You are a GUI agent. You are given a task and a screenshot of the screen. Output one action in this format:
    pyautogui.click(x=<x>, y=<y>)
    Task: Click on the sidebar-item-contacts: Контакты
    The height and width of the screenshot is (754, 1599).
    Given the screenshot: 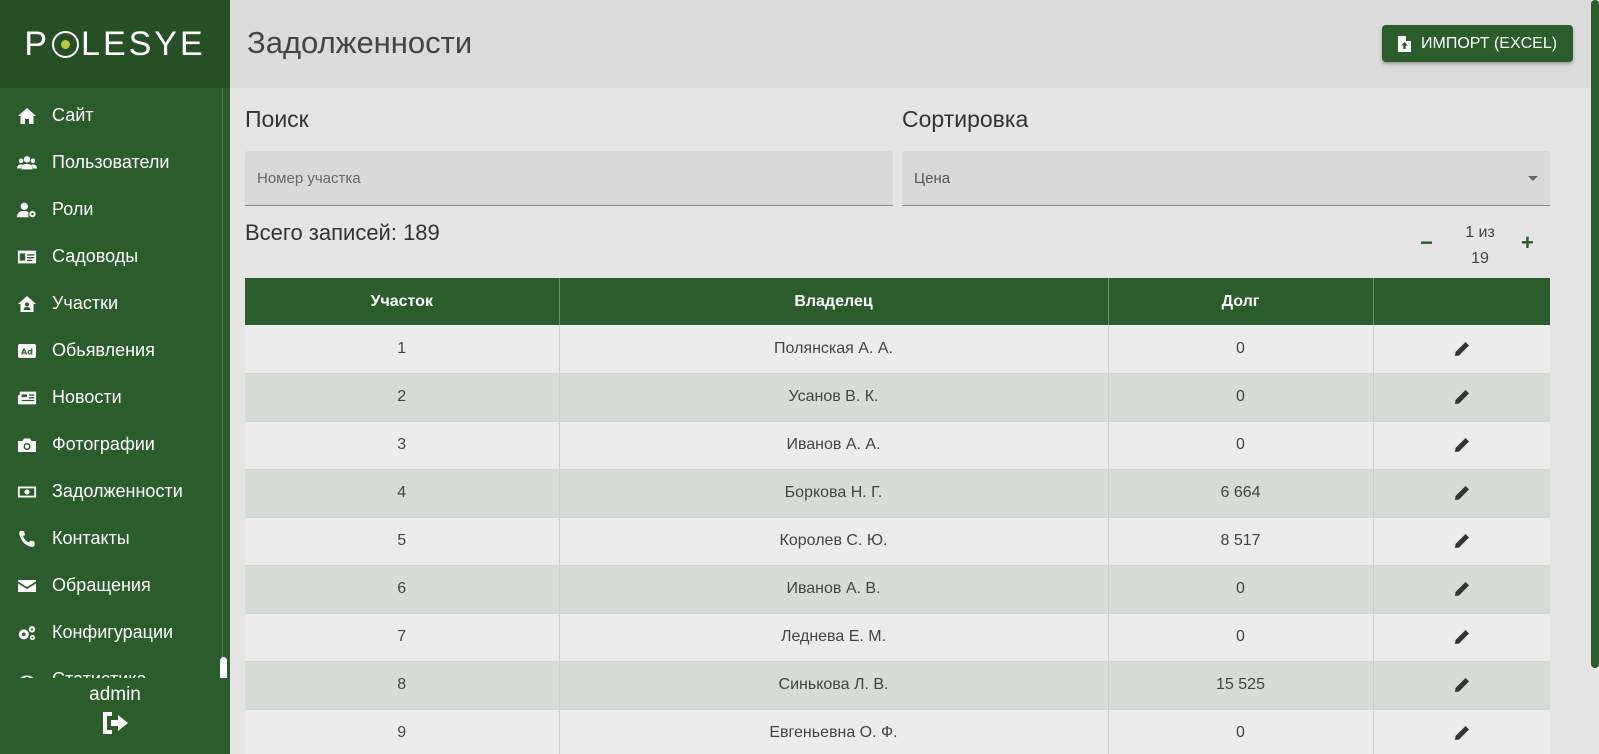 What is the action you would take?
    pyautogui.click(x=111, y=538)
    